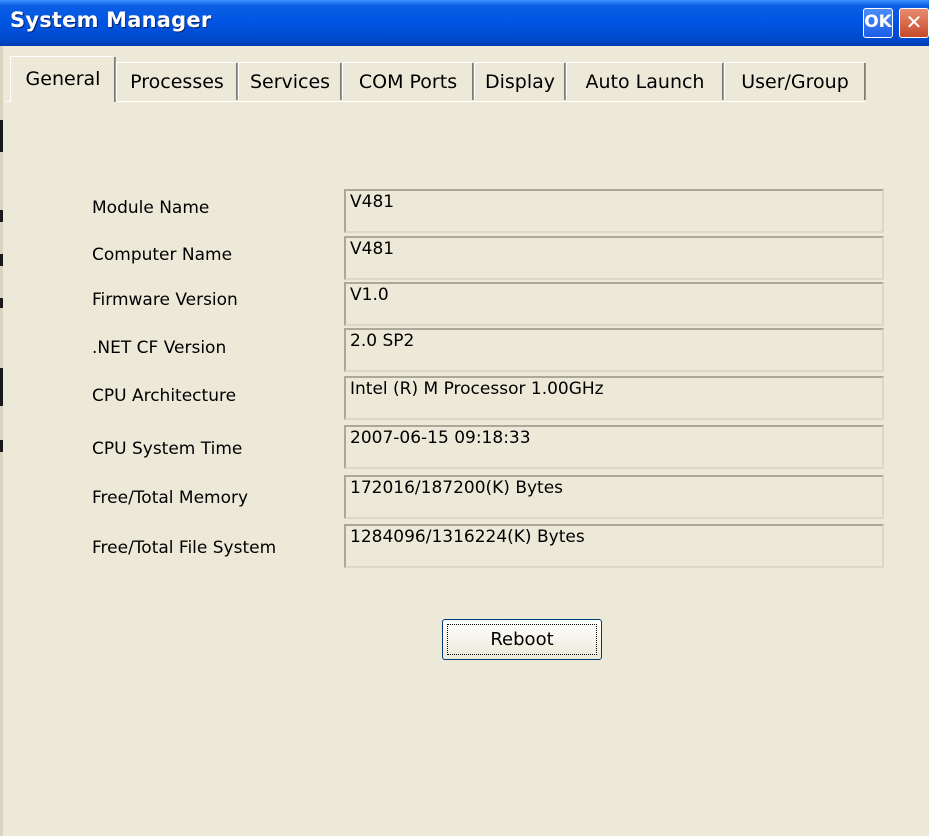  Describe the element at coordinates (63, 79) in the screenshot. I see `tab-general: General` at that location.